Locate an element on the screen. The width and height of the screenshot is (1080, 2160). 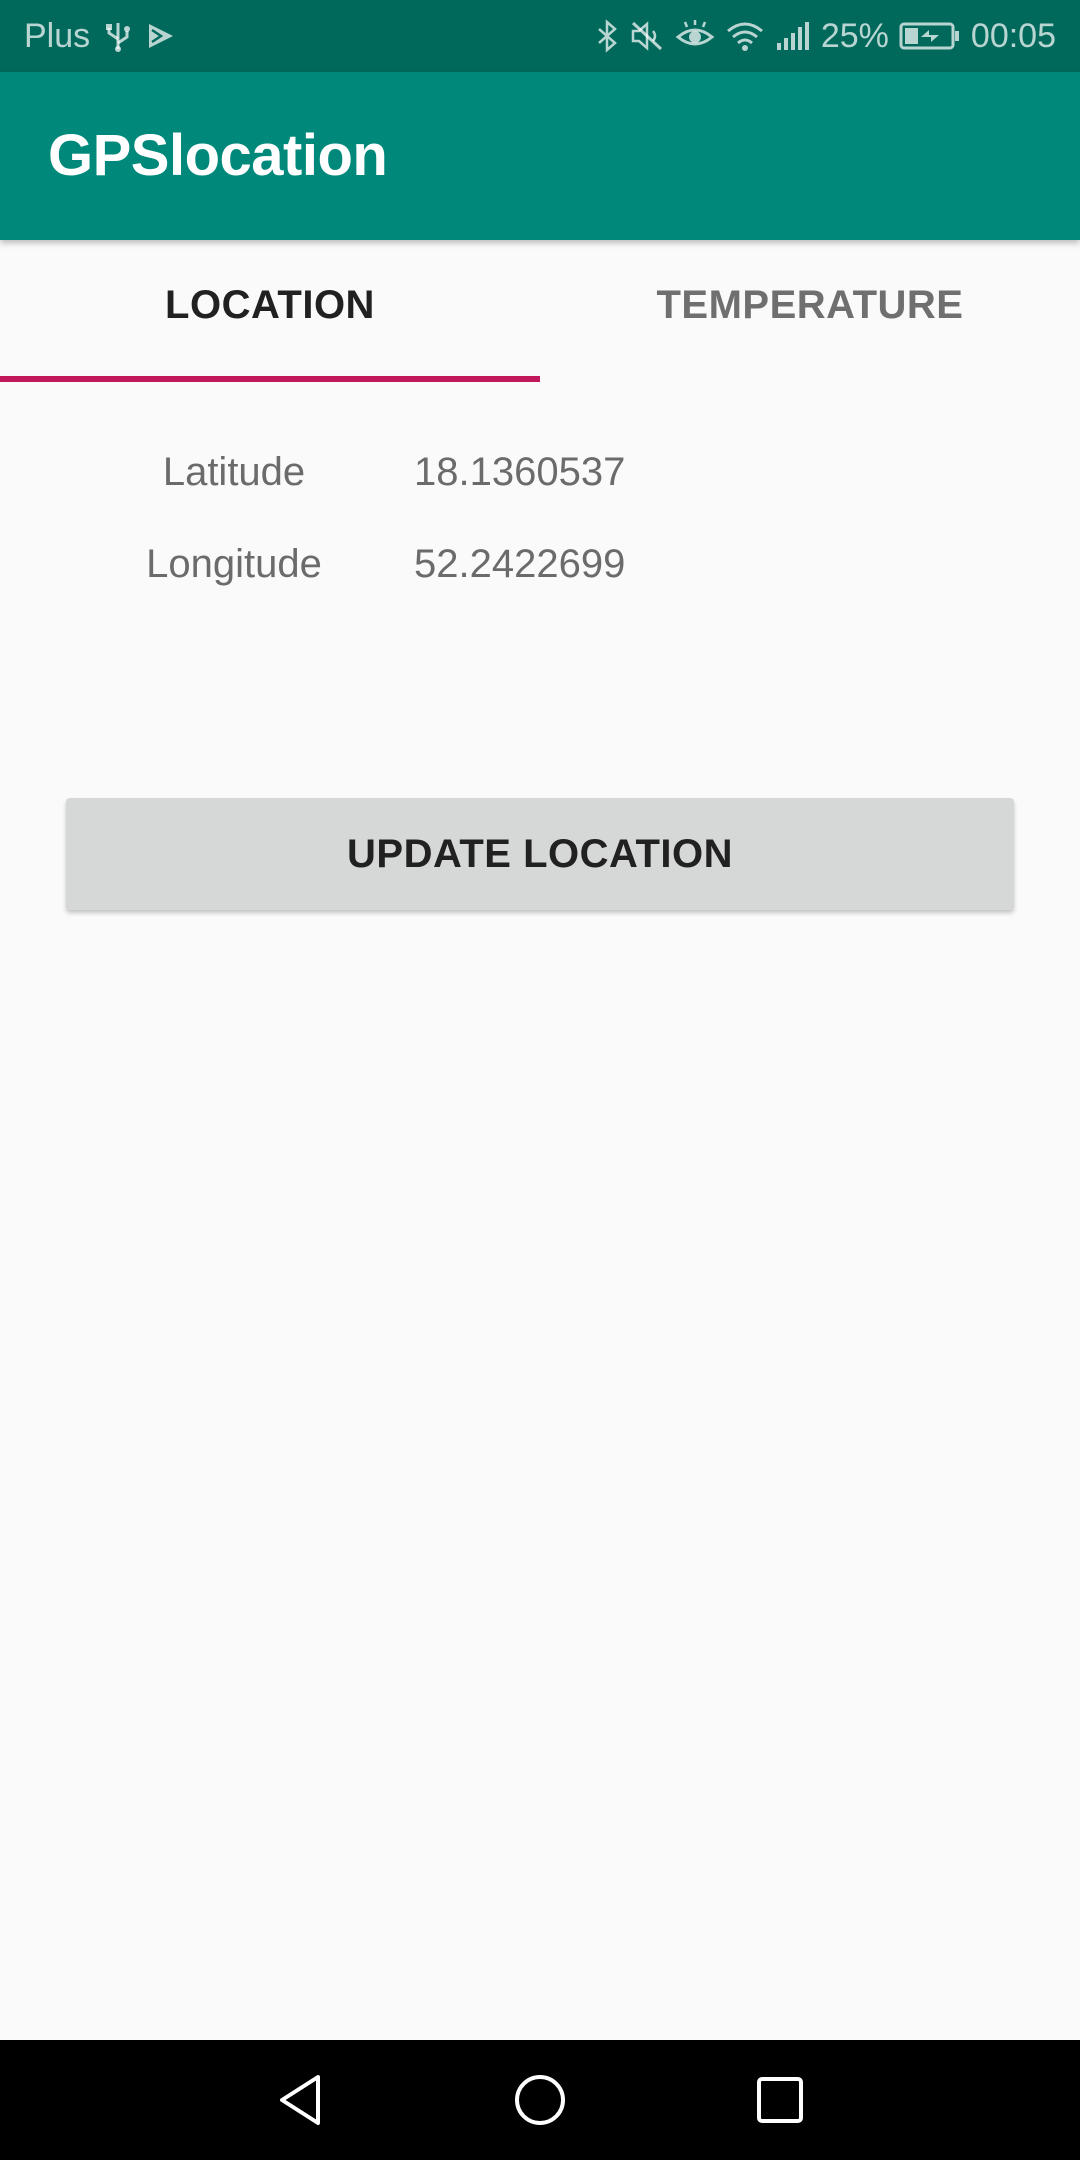
battery-charging-icon is located at coordinates (930, 36).